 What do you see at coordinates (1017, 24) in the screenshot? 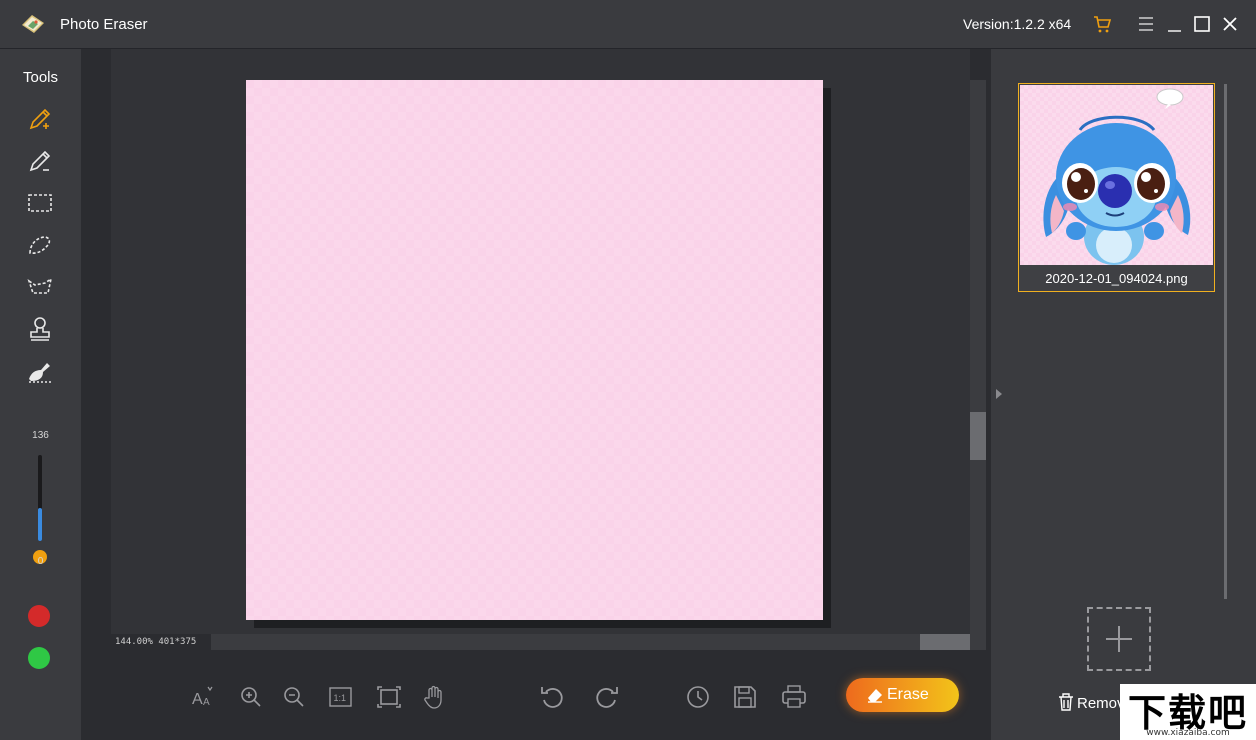
I see `version-label: Version:1.2.2 x64` at bounding box center [1017, 24].